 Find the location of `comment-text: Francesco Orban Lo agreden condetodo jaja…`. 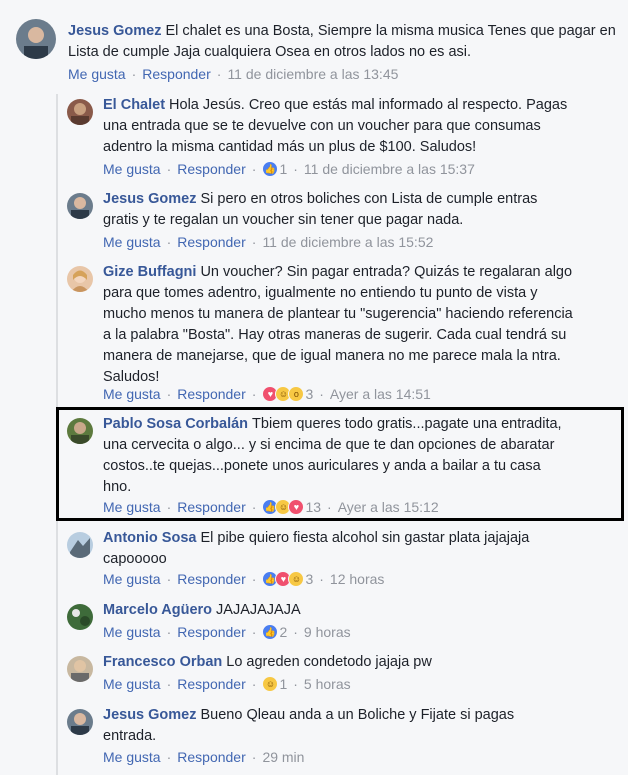

comment-text: Francesco Orban Lo agreden condetodo jaja… is located at coordinates (333, 662).